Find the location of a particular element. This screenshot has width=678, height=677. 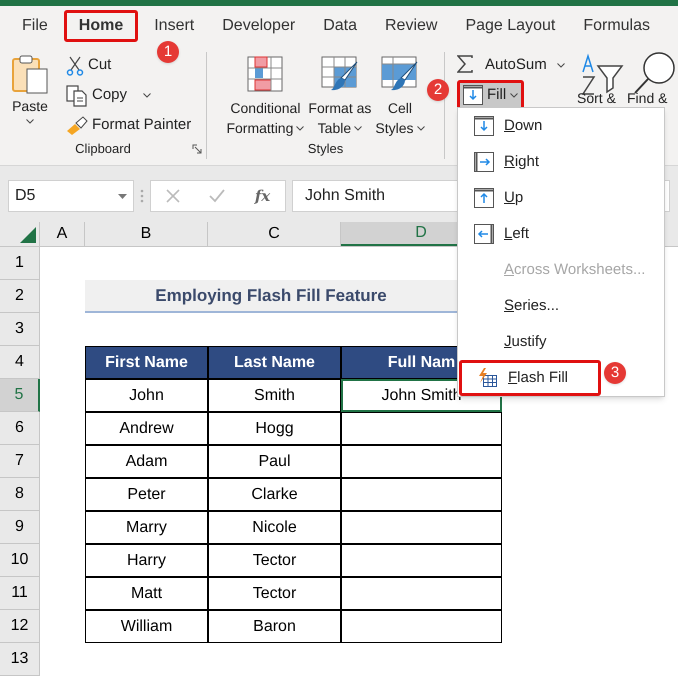

table-cell: John is located at coordinates (146, 395).